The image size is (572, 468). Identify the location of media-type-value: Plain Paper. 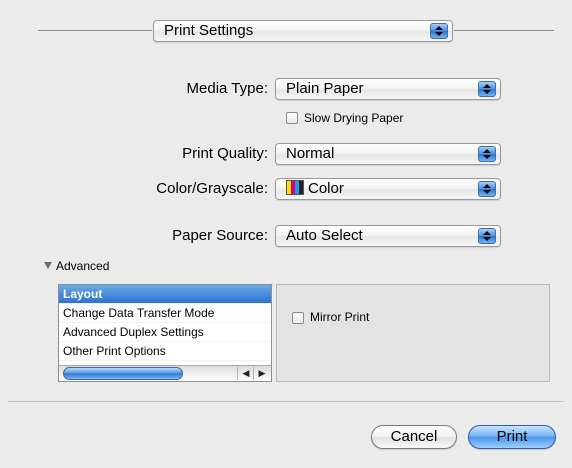
(325, 88).